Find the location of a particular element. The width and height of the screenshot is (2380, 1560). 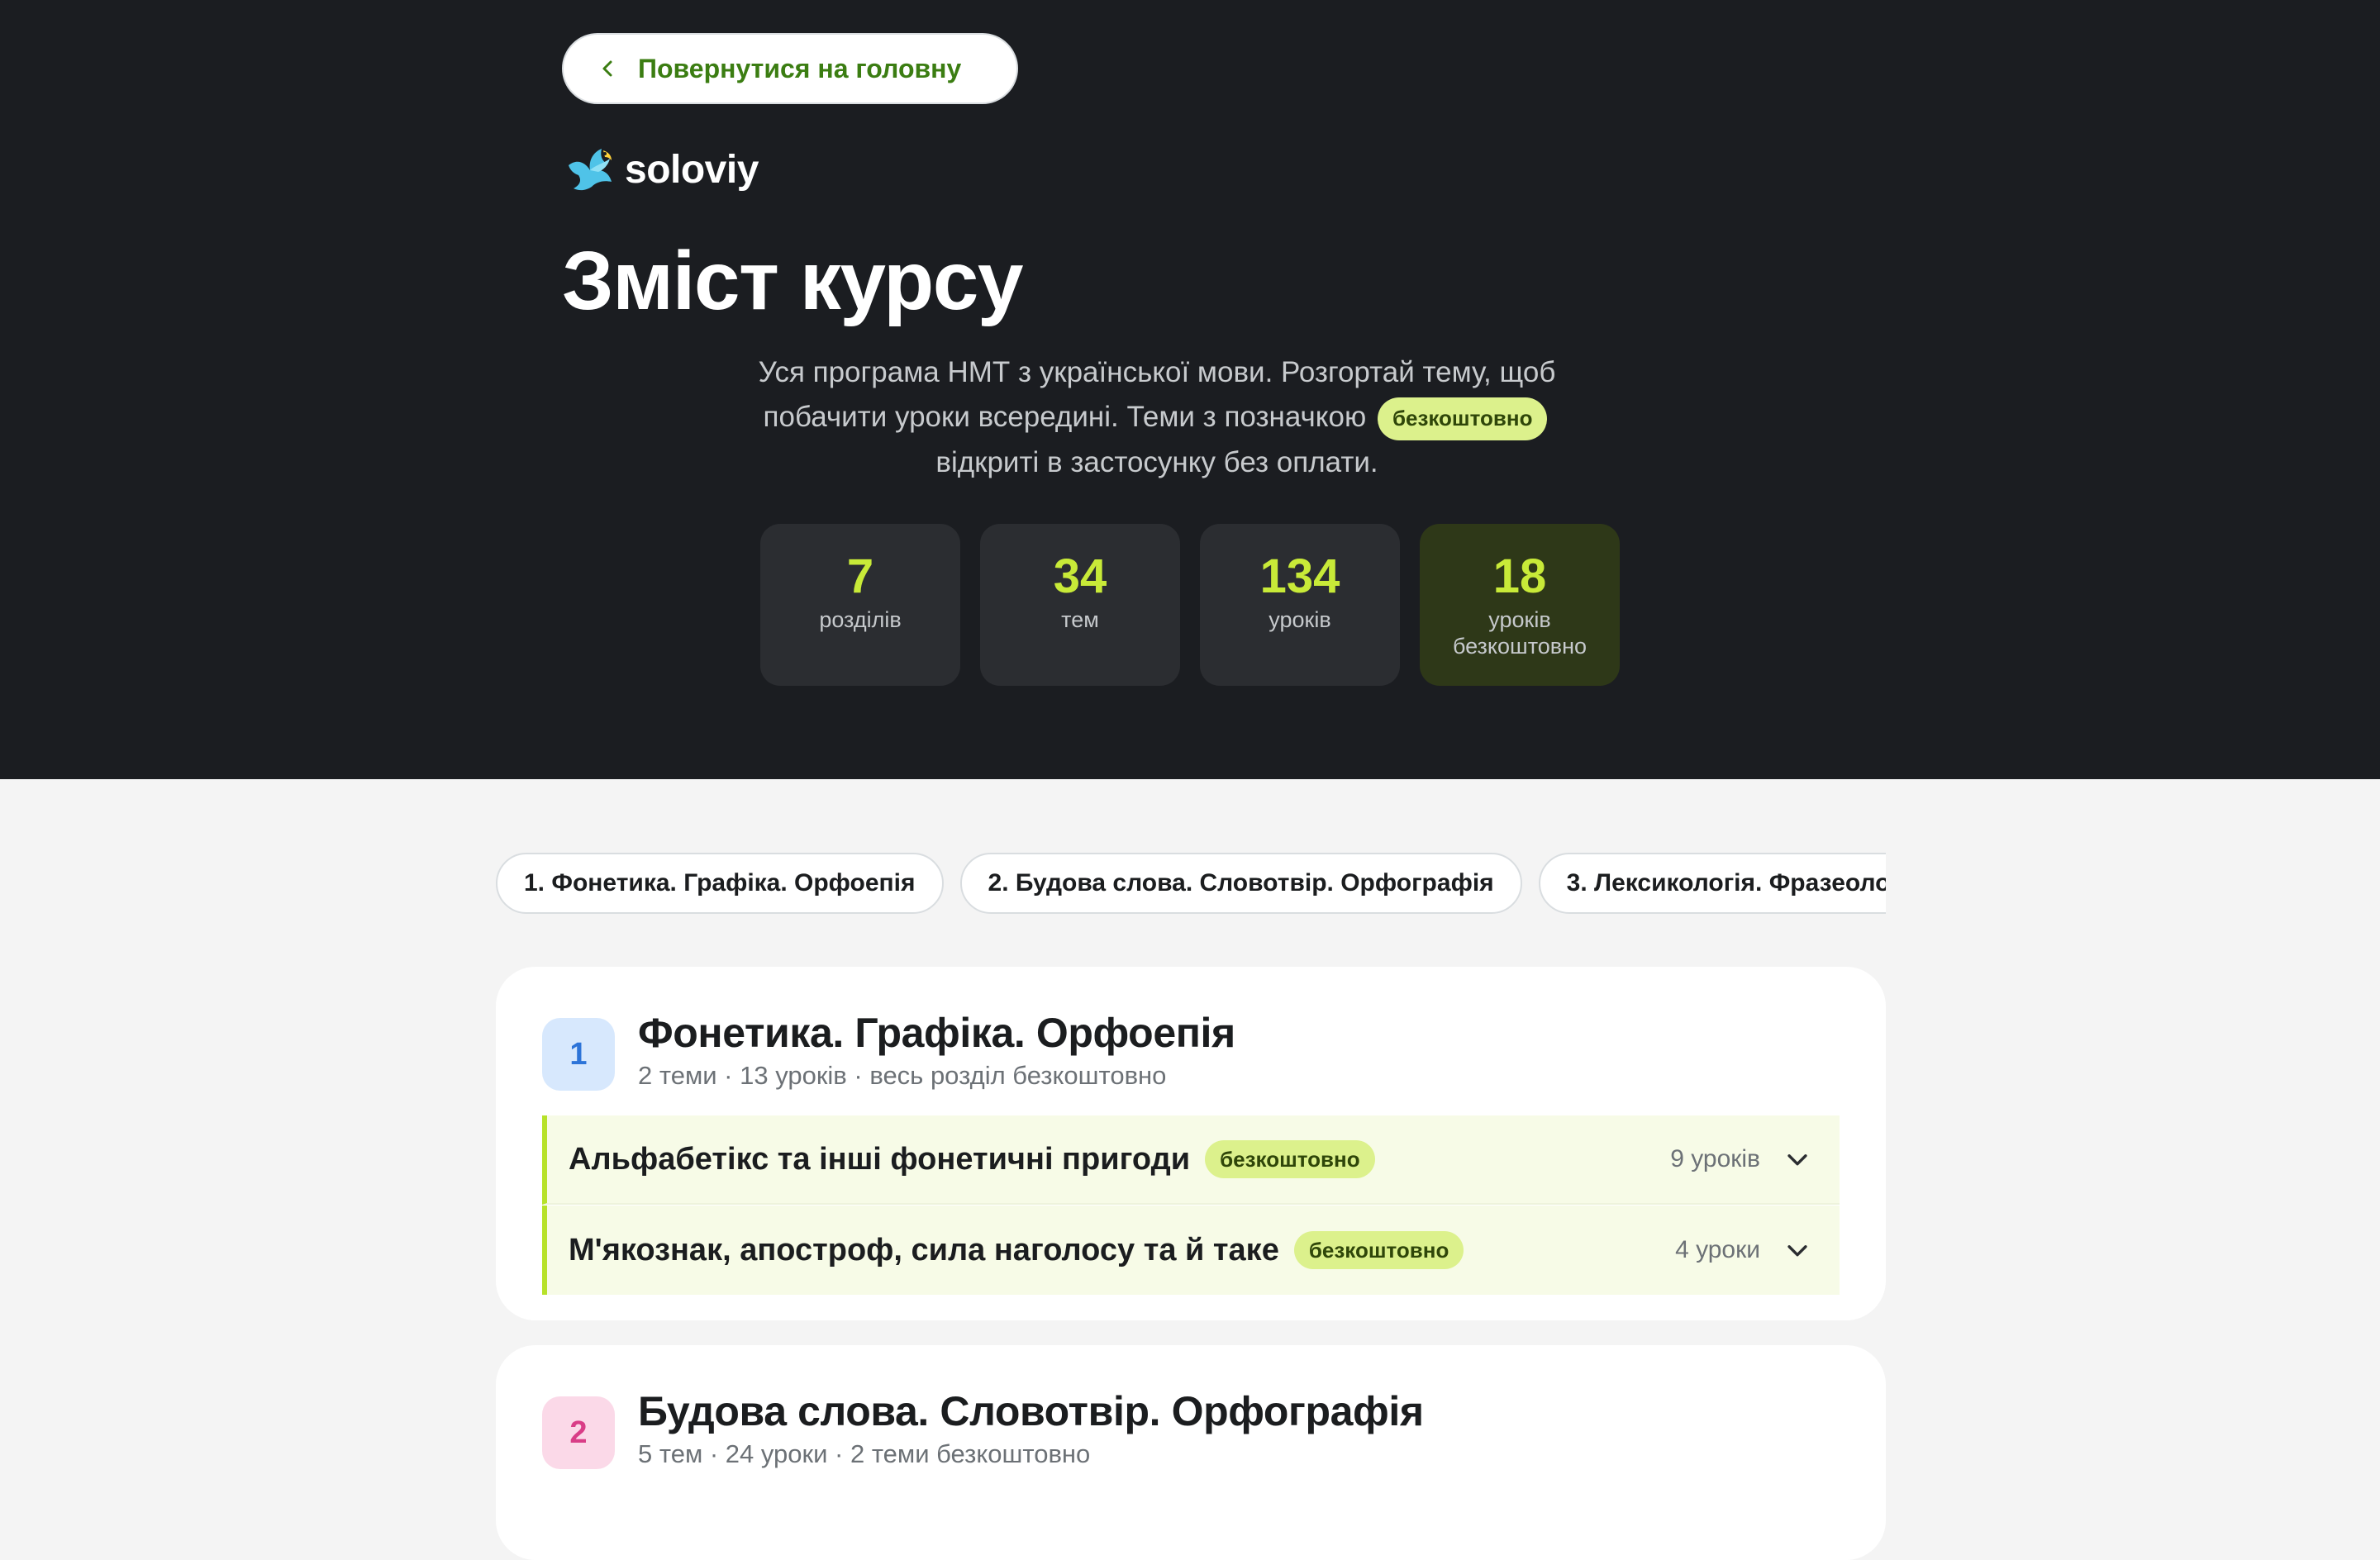

section-title: Фонетика. Графіка. Орфоепія is located at coordinates (936, 1033).